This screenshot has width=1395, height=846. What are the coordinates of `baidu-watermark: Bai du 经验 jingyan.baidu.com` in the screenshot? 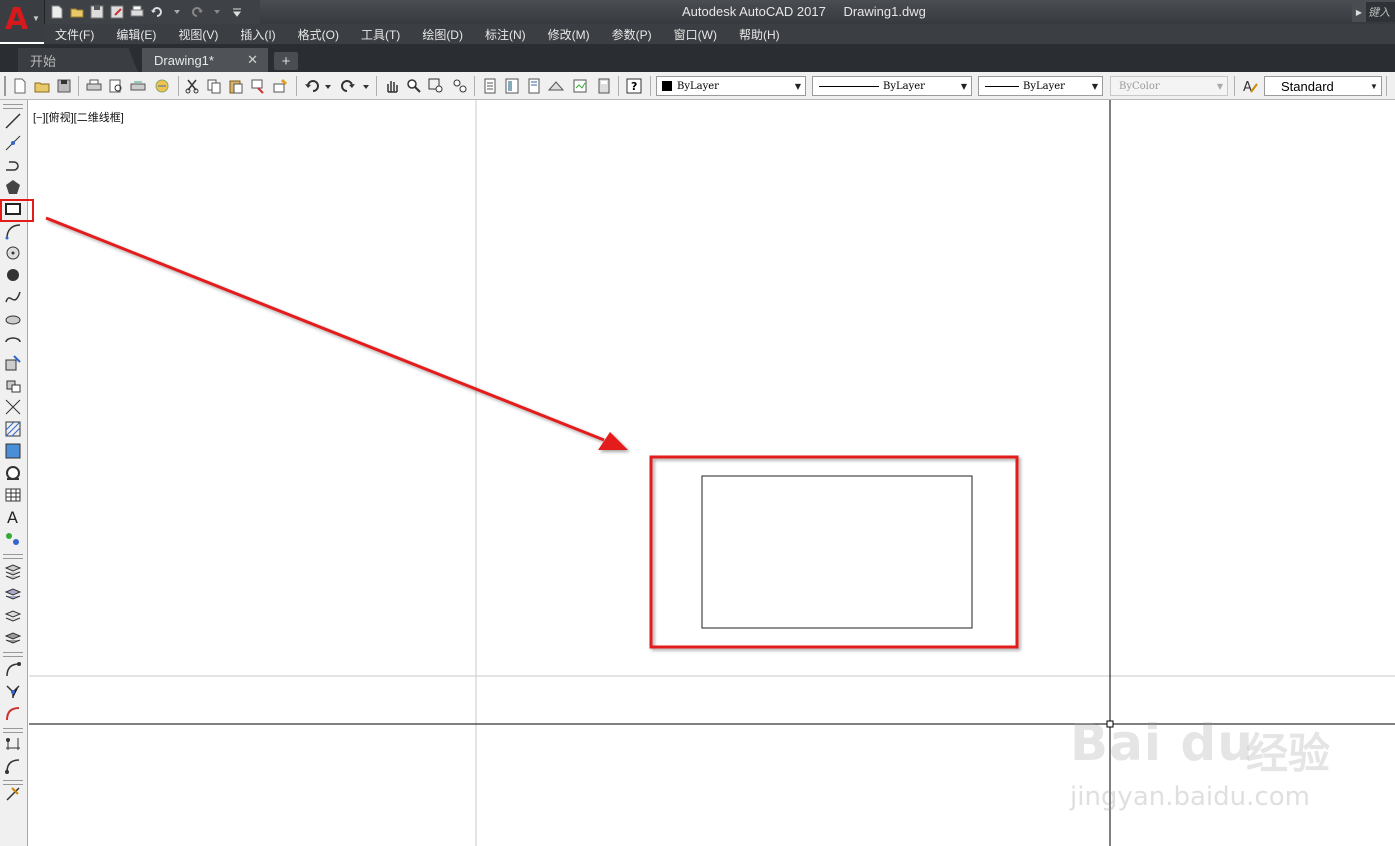 It's located at (1216, 755).